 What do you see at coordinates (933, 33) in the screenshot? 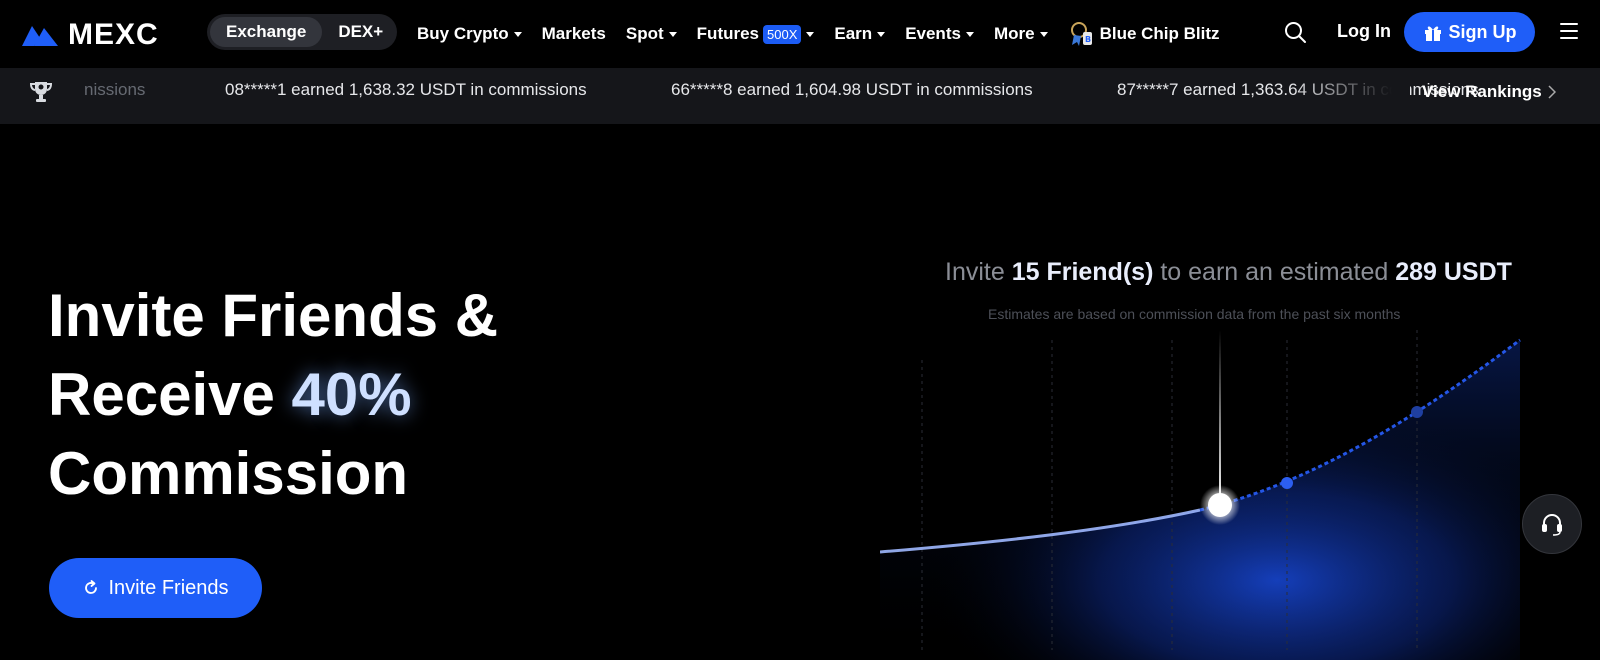
I see `menu-events-label: Events` at bounding box center [933, 33].